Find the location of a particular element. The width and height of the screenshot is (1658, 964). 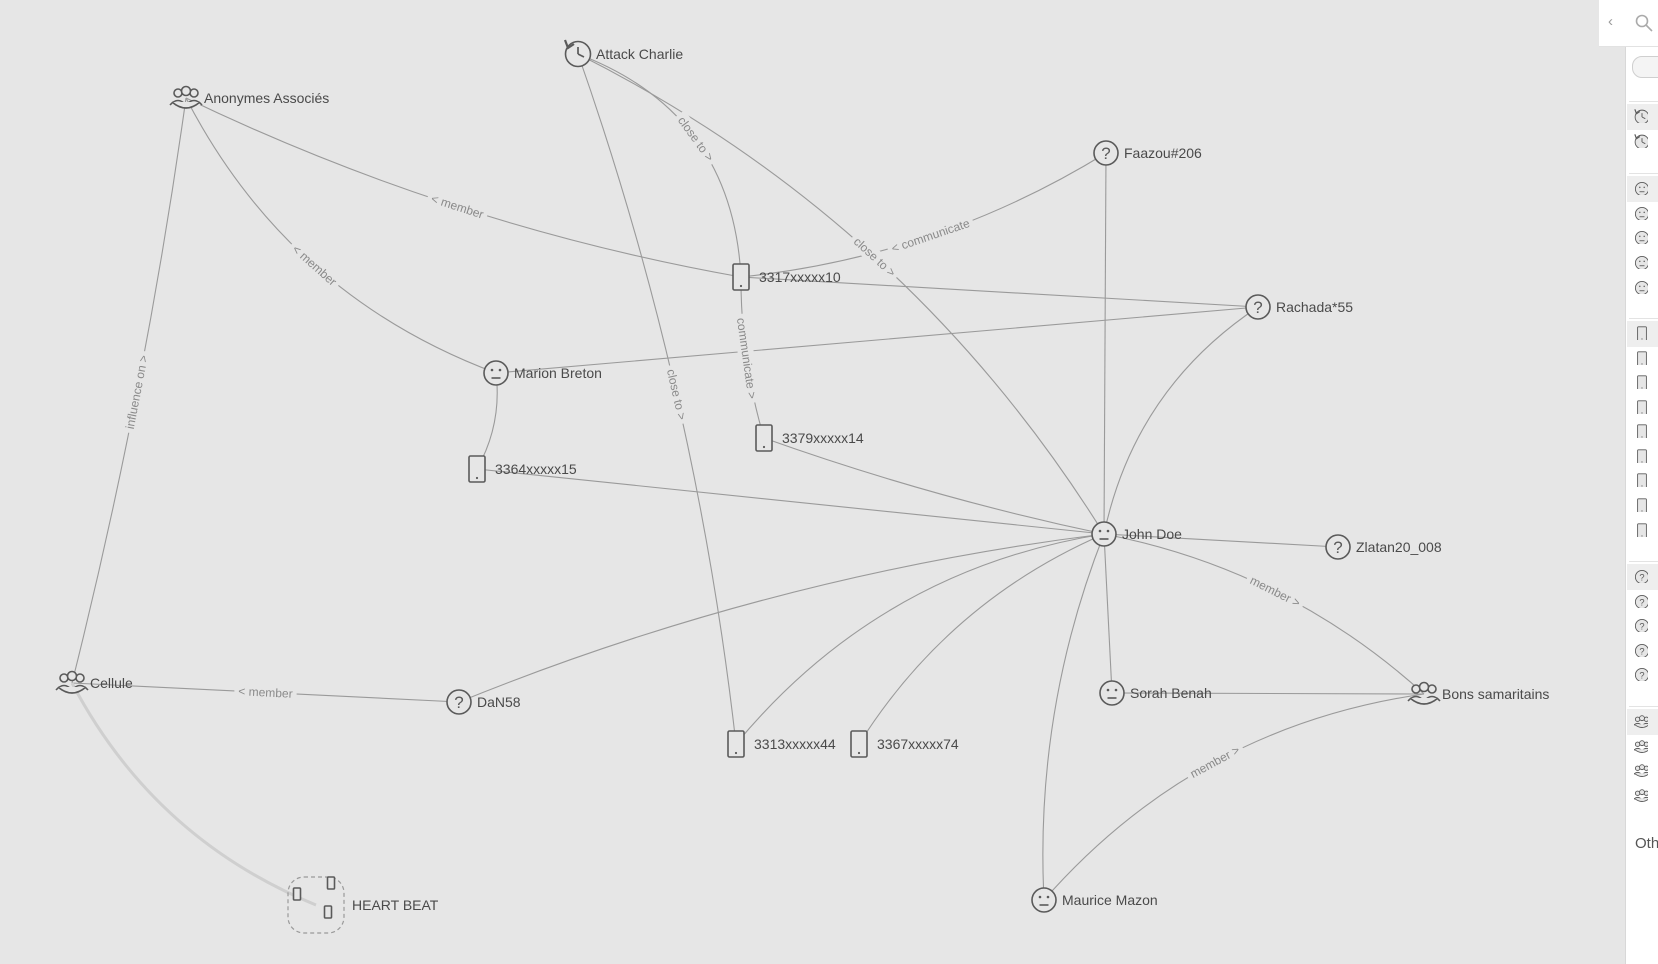

edge-john-sorah is located at coordinates (1108, 613).